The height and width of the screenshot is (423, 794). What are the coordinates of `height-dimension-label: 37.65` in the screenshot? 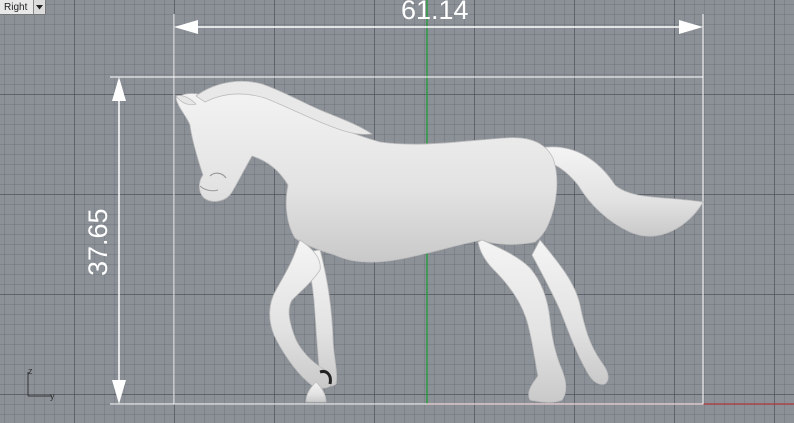 It's located at (98, 242).